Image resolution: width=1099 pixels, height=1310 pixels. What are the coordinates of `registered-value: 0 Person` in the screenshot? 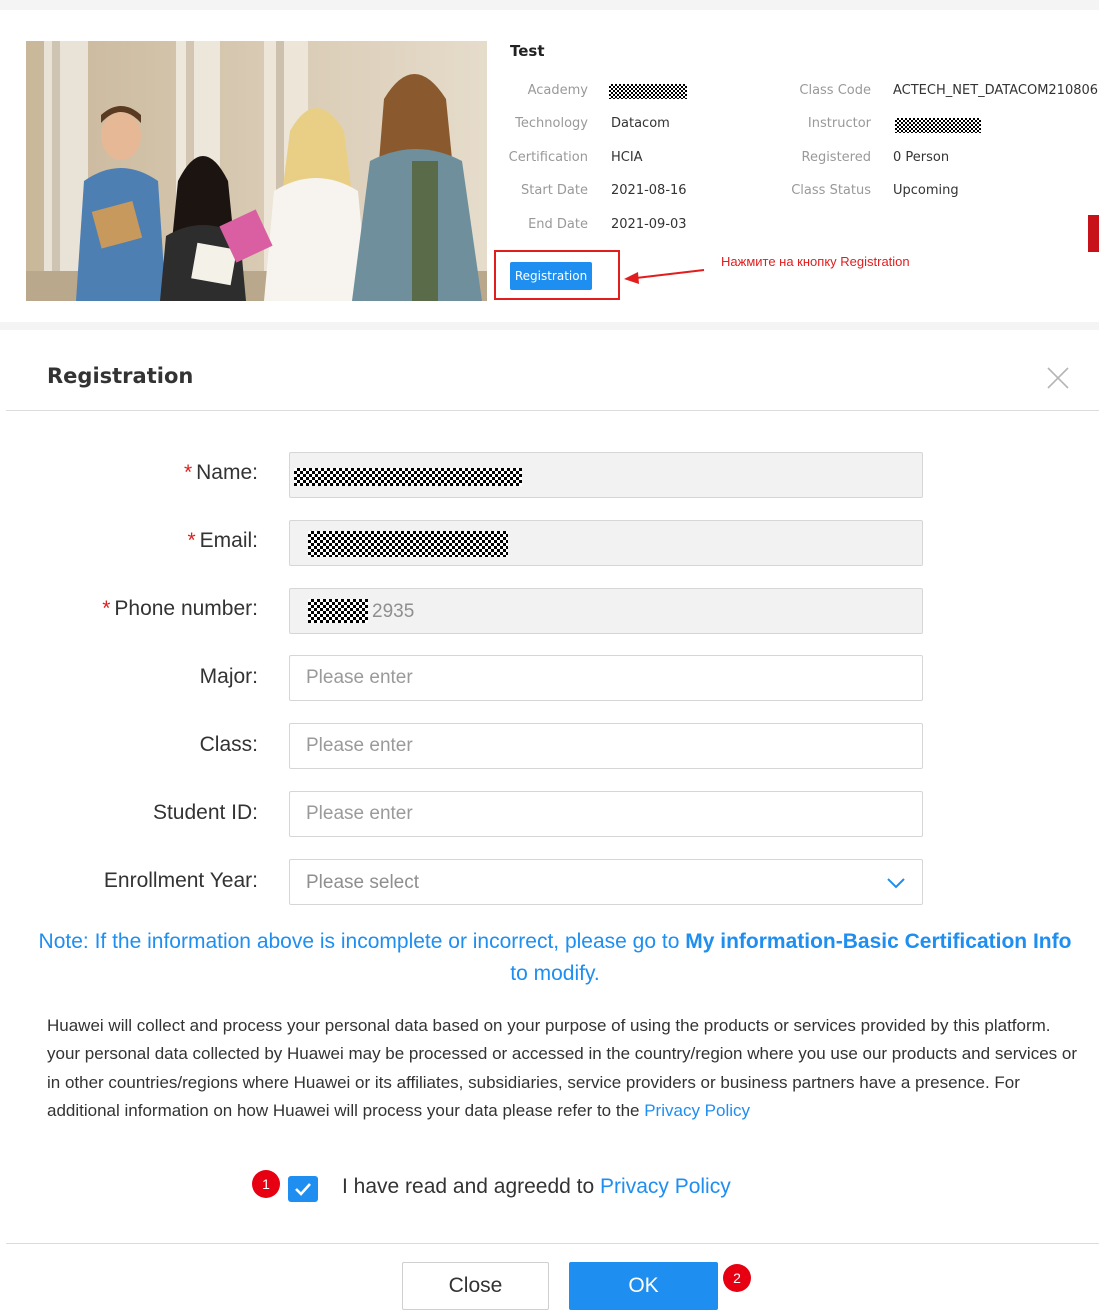 It's located at (921, 157).